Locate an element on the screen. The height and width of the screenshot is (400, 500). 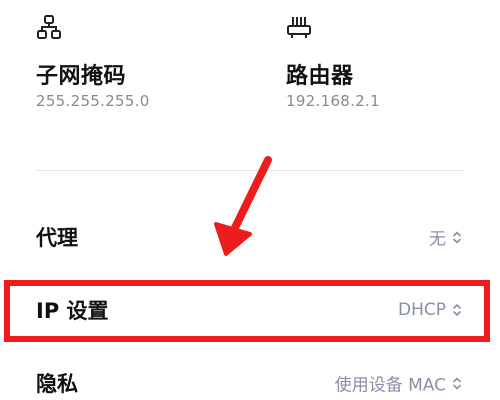
proxy-setting-row: 代理 无 is located at coordinates (250, 237).